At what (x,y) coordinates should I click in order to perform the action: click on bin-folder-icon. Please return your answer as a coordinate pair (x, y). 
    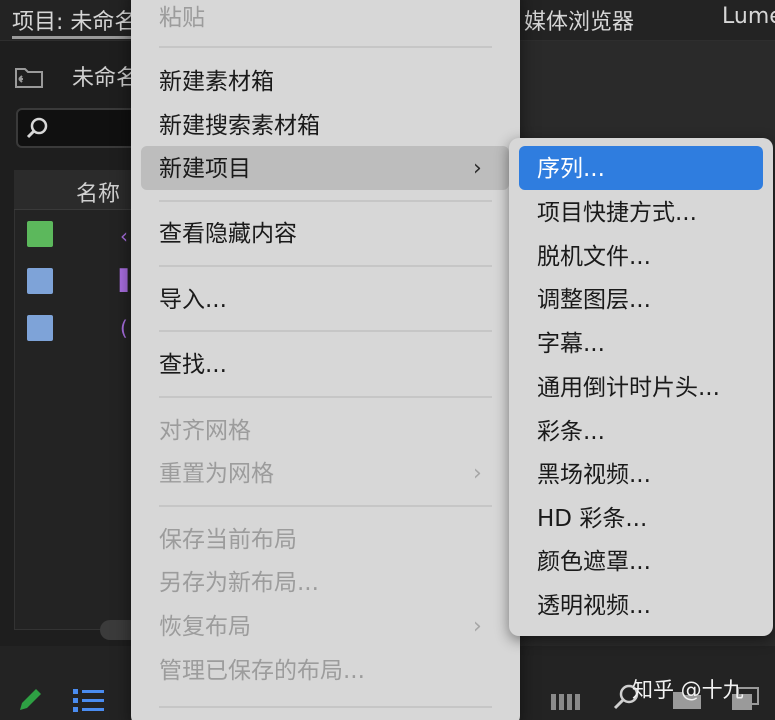
    Looking at the image, I should click on (29, 77).